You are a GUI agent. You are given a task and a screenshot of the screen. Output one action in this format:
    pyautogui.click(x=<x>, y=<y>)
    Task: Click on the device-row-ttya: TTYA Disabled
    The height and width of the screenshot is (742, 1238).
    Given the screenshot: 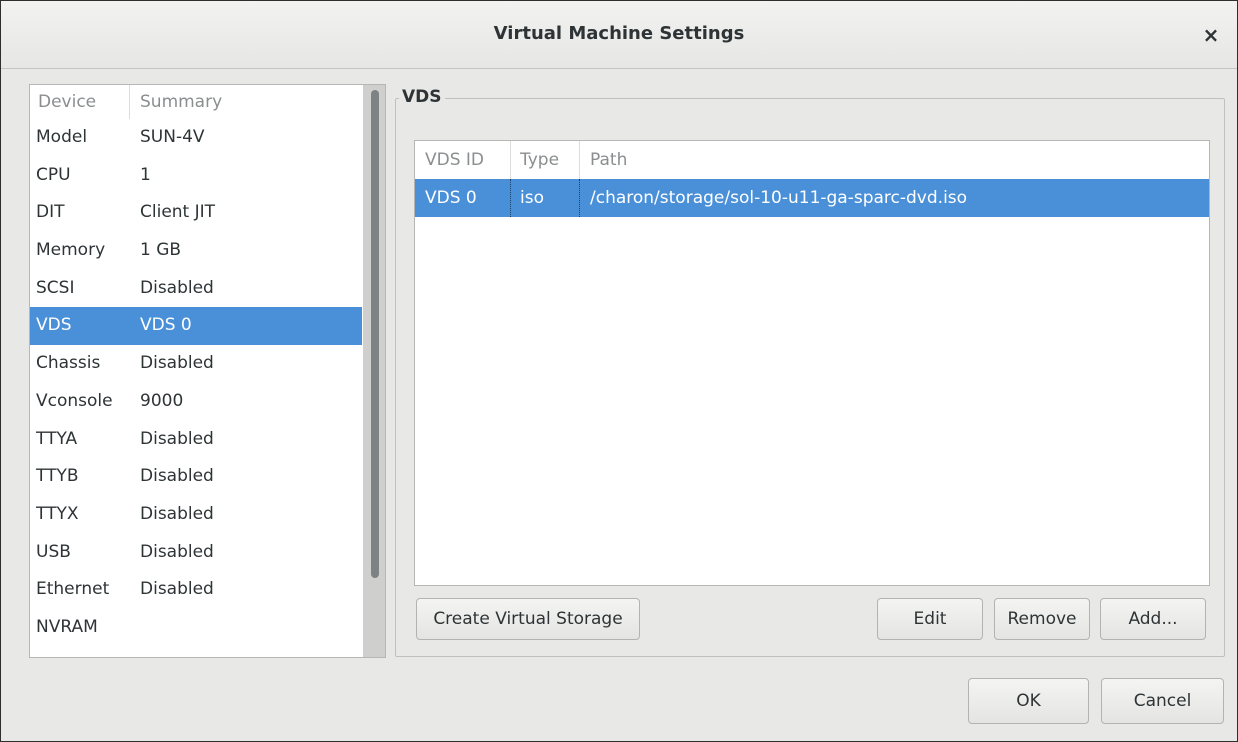 What is the action you would take?
    pyautogui.click(x=196, y=440)
    